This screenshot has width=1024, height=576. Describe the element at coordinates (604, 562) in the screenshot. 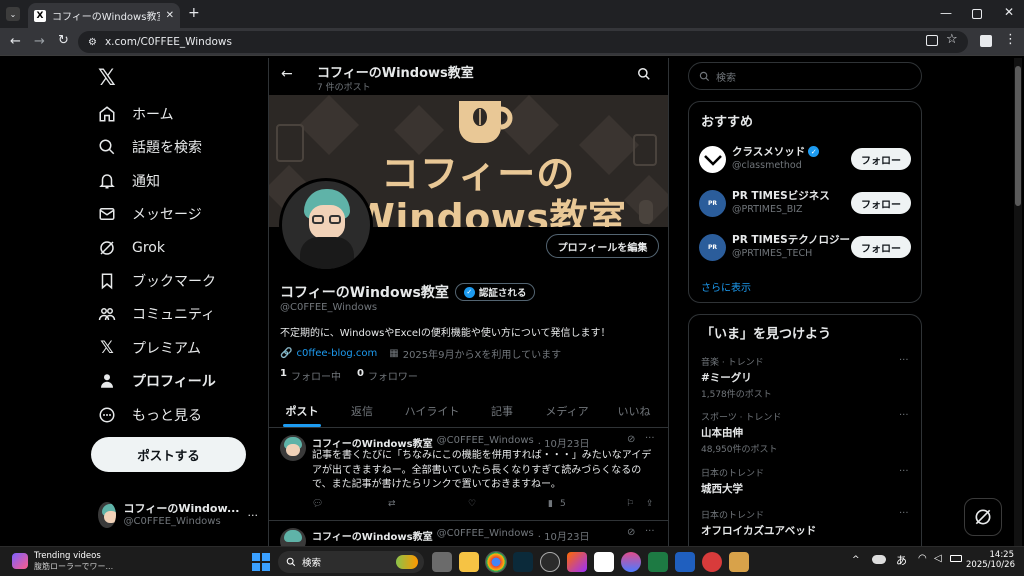

I see `notion-icon` at that location.